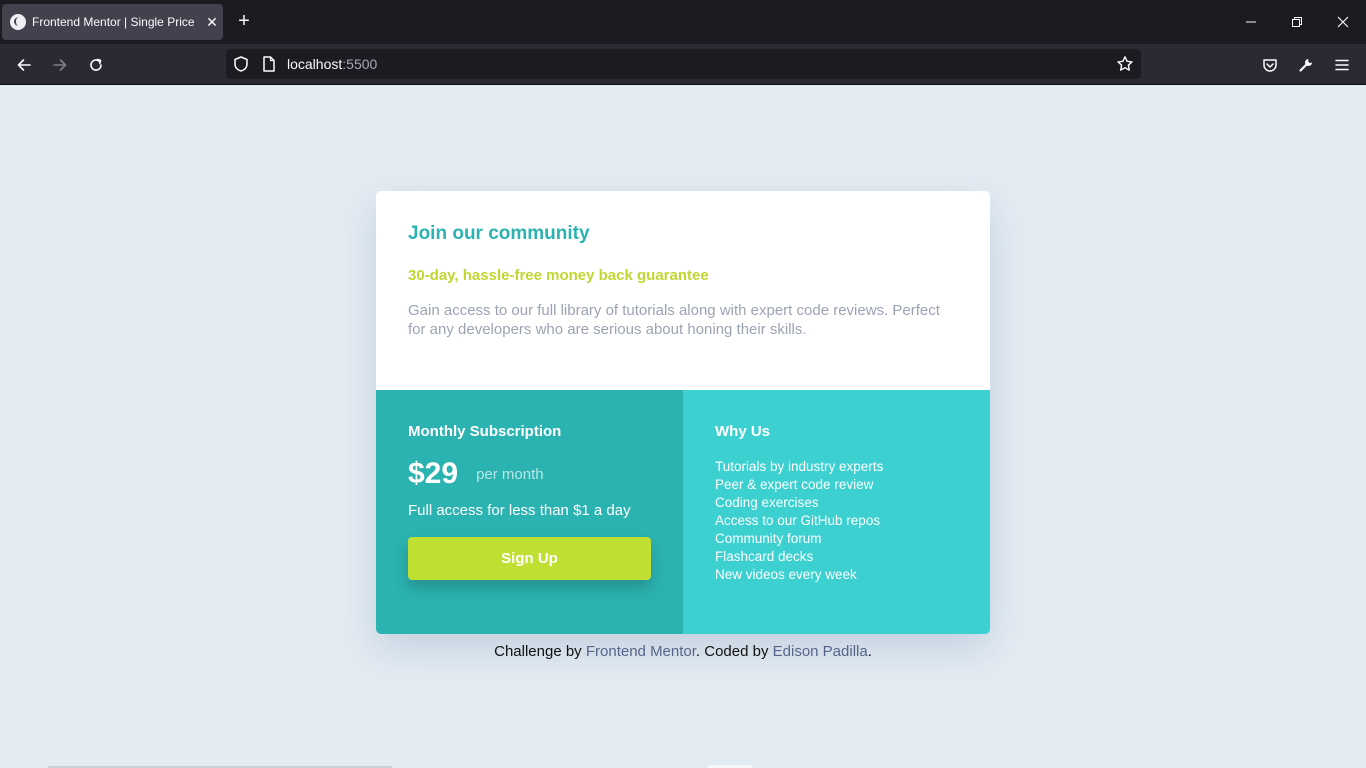 The image size is (1366, 768). Describe the element at coordinates (519, 510) in the screenshot. I see `price-note: Full access for less than $1 a day` at that location.